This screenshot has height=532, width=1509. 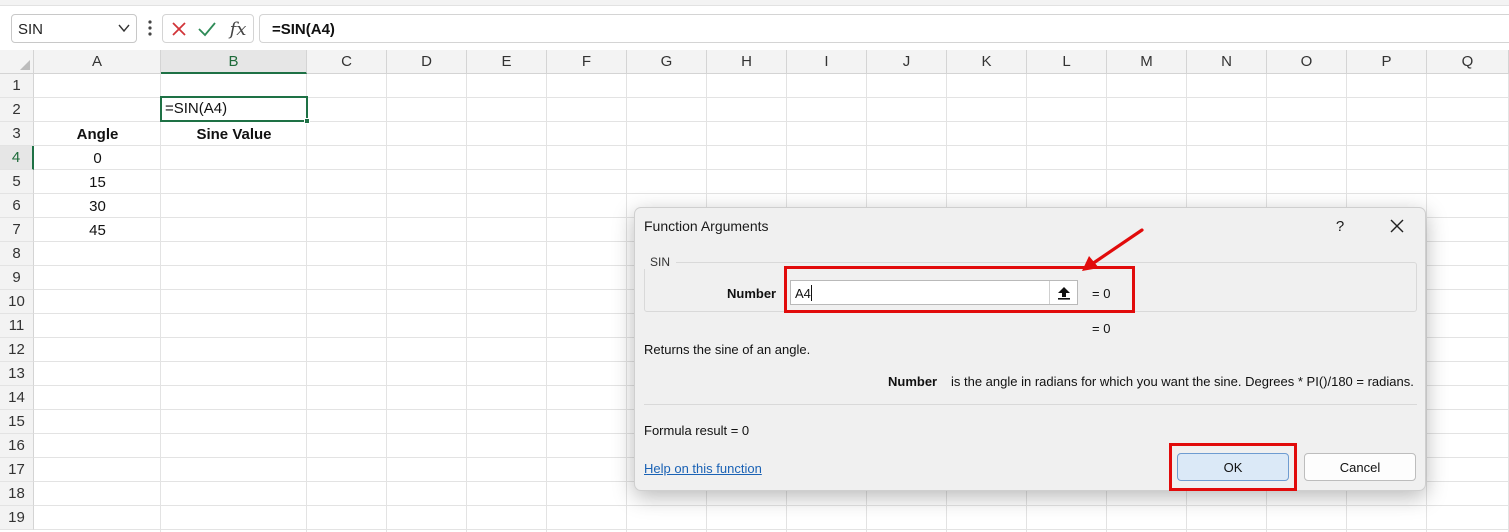 I want to click on cell-a7: 45, so click(x=97, y=230).